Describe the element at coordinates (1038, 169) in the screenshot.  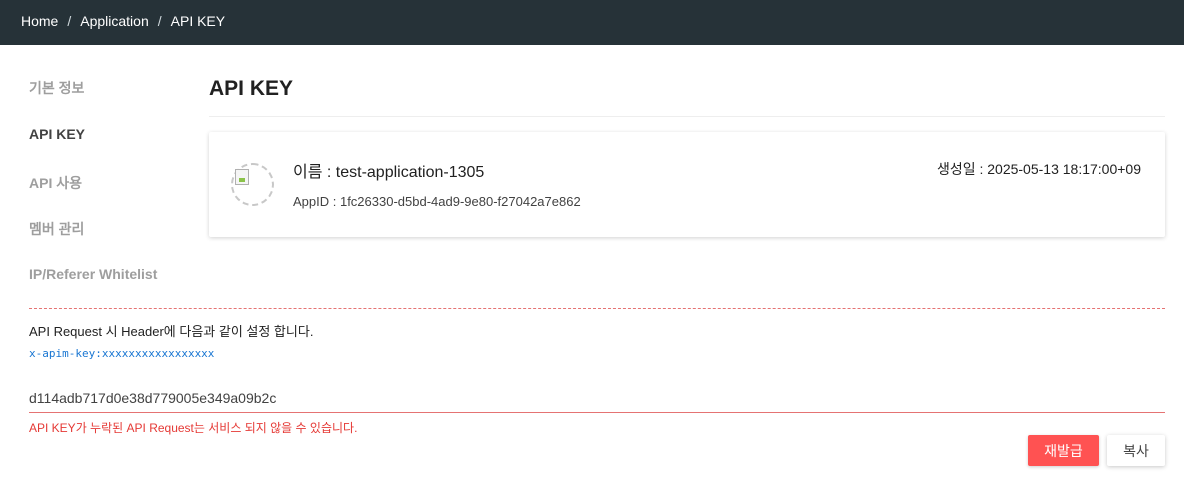
I see `application-created-date: 생성일 : 2025-05-13 18:17:00+09` at that location.